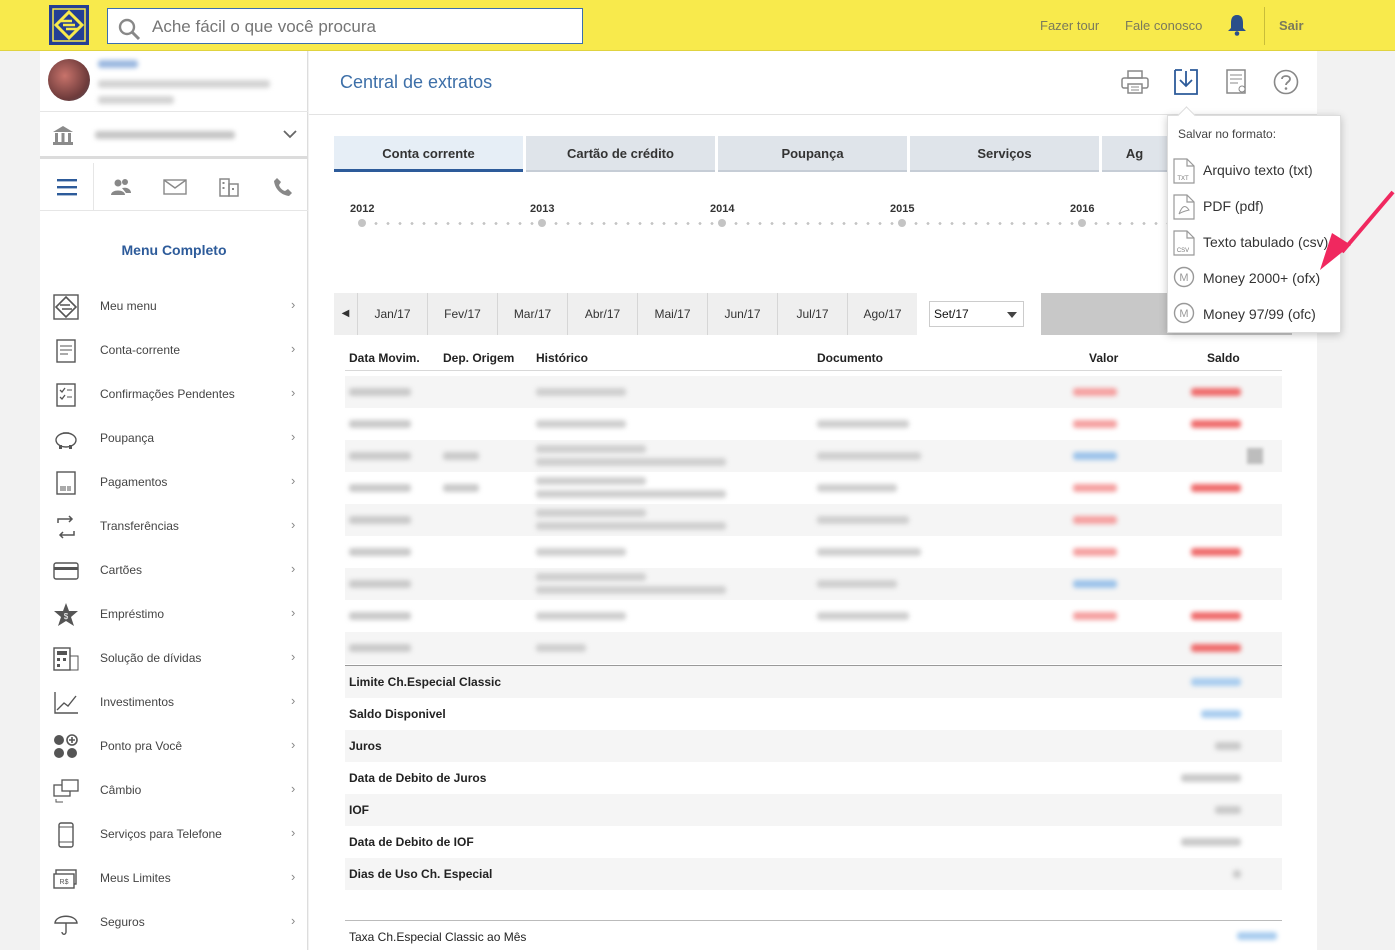 The image size is (1395, 950). Describe the element at coordinates (346, 314) in the screenshot. I see `prev-month-arrow-icon: ◀` at that location.